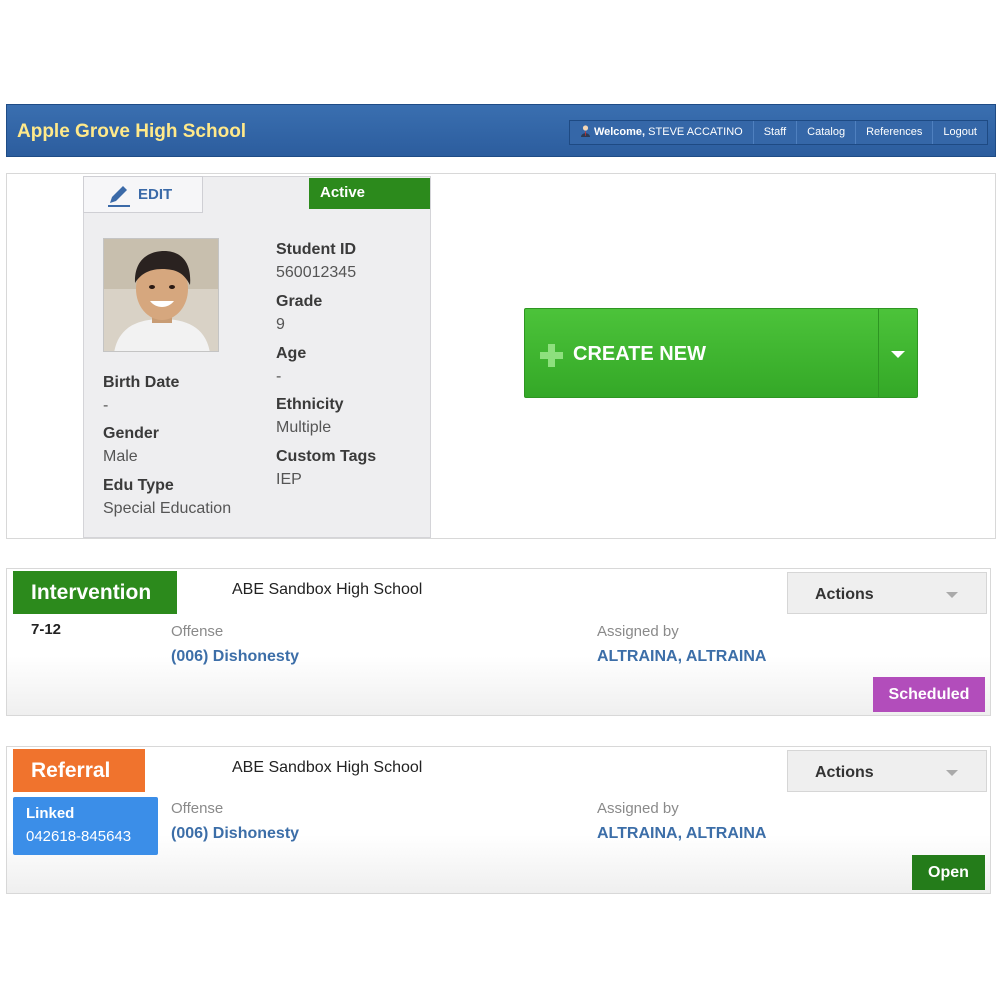 The image size is (1000, 1000). Describe the element at coordinates (131, 433) in the screenshot. I see `gender-label: Gender` at that location.